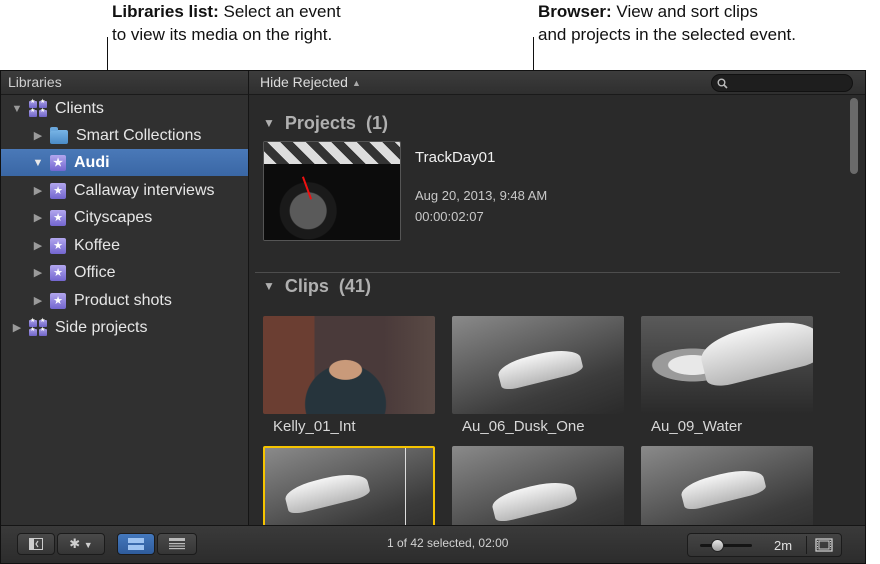 The height and width of the screenshot is (564, 880). Describe the element at coordinates (533, 54) in the screenshot. I see `browser-callout-leader` at that location.